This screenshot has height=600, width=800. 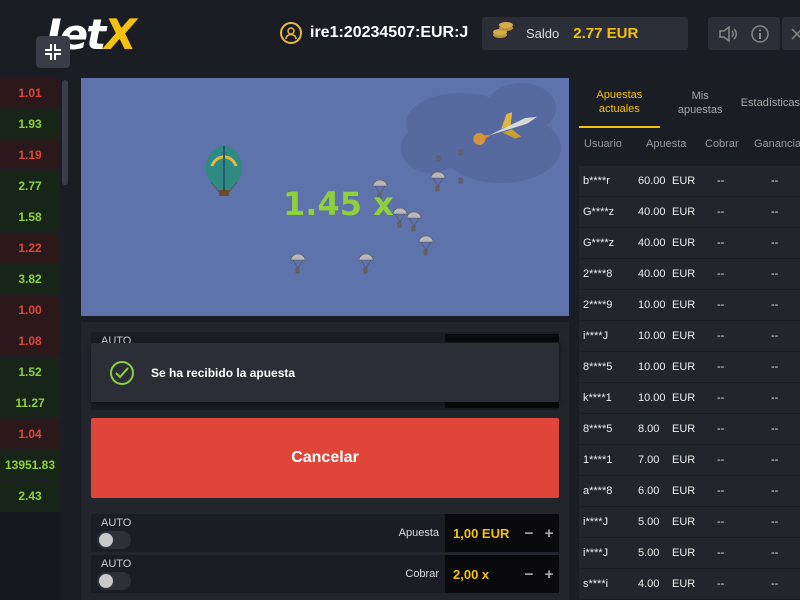 I want to click on history-item: 3.82, so click(x=30, y=279).